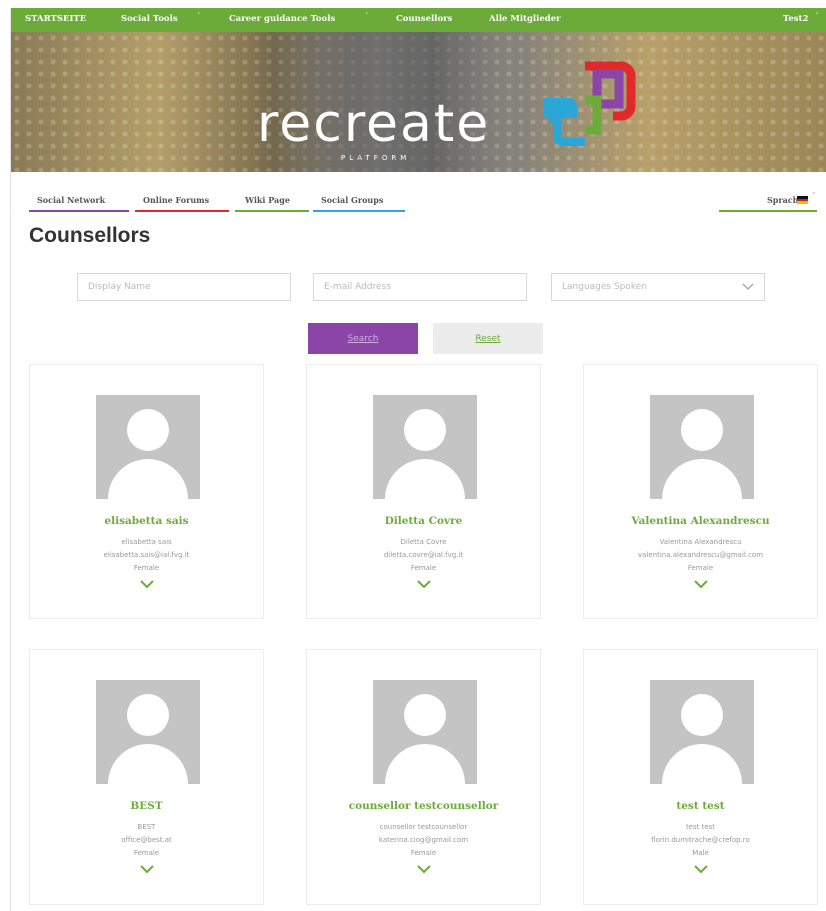 The width and height of the screenshot is (826, 911). I want to click on counsellor-display-name: elisabetta sais, so click(146, 542).